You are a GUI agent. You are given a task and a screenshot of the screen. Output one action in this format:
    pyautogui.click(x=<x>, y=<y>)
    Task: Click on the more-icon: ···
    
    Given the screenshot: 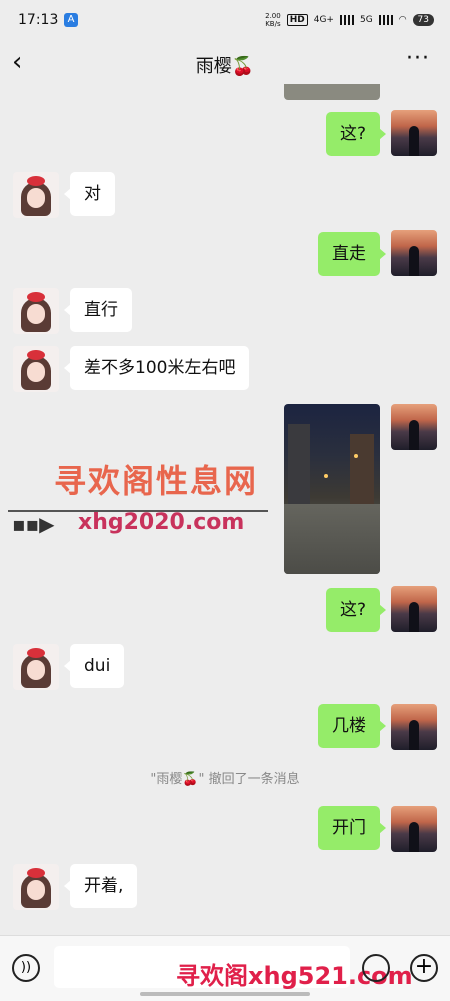 What is the action you would take?
    pyautogui.click(x=418, y=58)
    